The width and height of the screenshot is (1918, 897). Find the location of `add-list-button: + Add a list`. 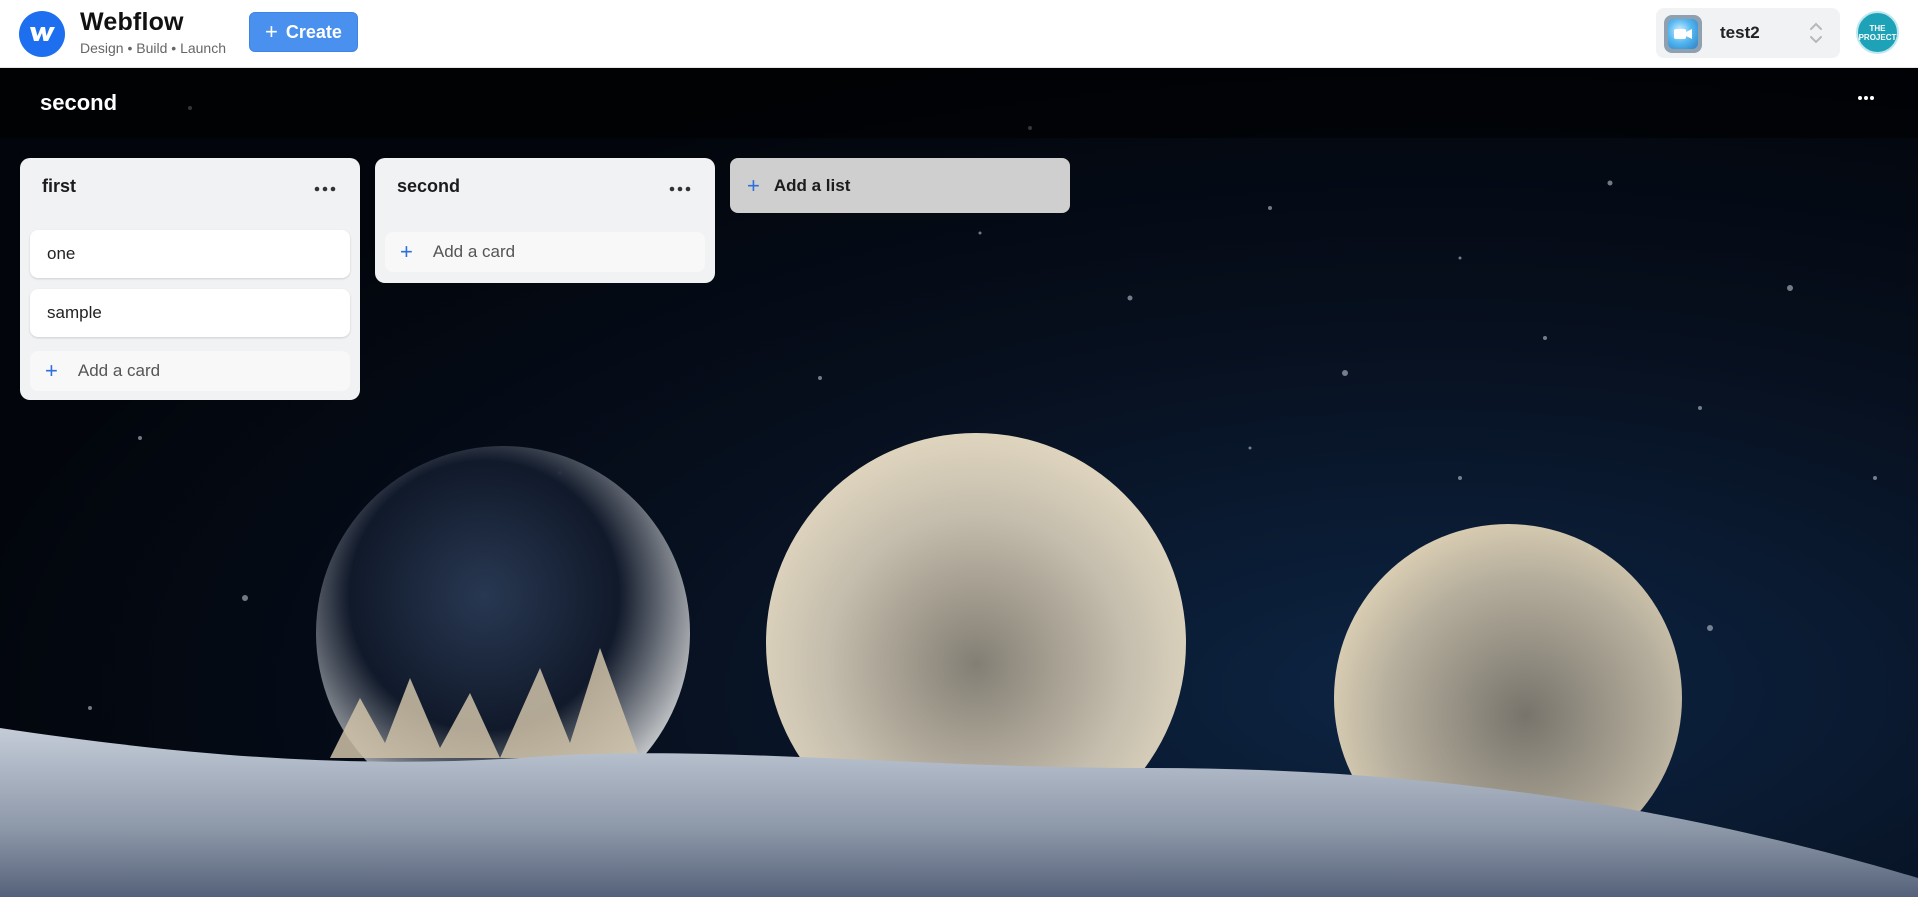

add-list-button: + Add a list is located at coordinates (900, 185).